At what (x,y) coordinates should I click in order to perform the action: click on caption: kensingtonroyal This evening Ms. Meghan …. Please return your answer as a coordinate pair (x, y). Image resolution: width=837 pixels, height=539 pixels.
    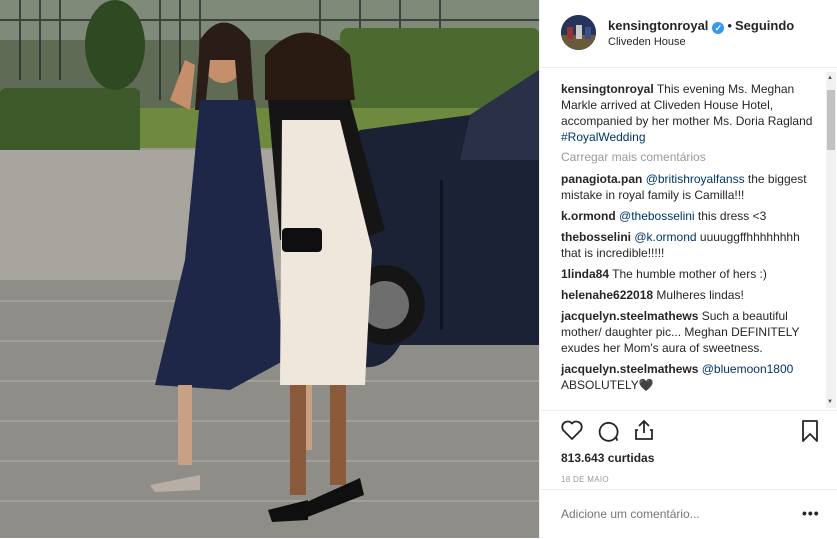
    Looking at the image, I should click on (691, 113).